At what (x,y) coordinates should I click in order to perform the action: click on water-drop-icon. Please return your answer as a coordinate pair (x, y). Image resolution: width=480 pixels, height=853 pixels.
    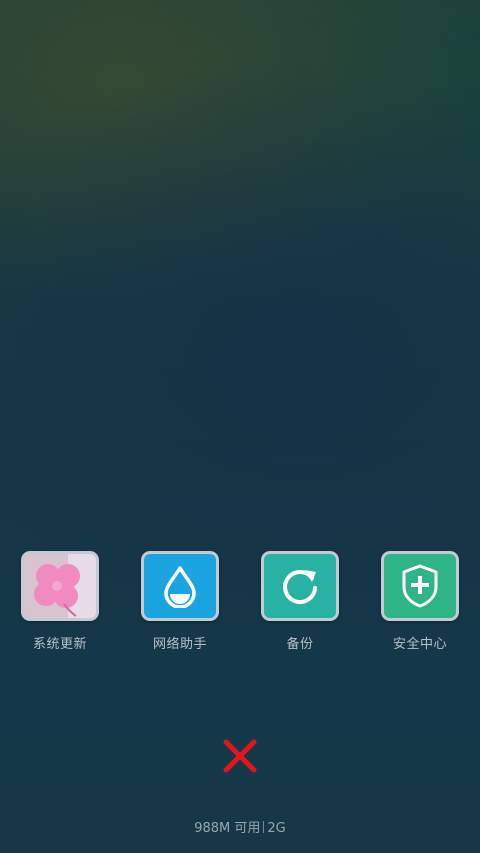
    Looking at the image, I should click on (180, 586).